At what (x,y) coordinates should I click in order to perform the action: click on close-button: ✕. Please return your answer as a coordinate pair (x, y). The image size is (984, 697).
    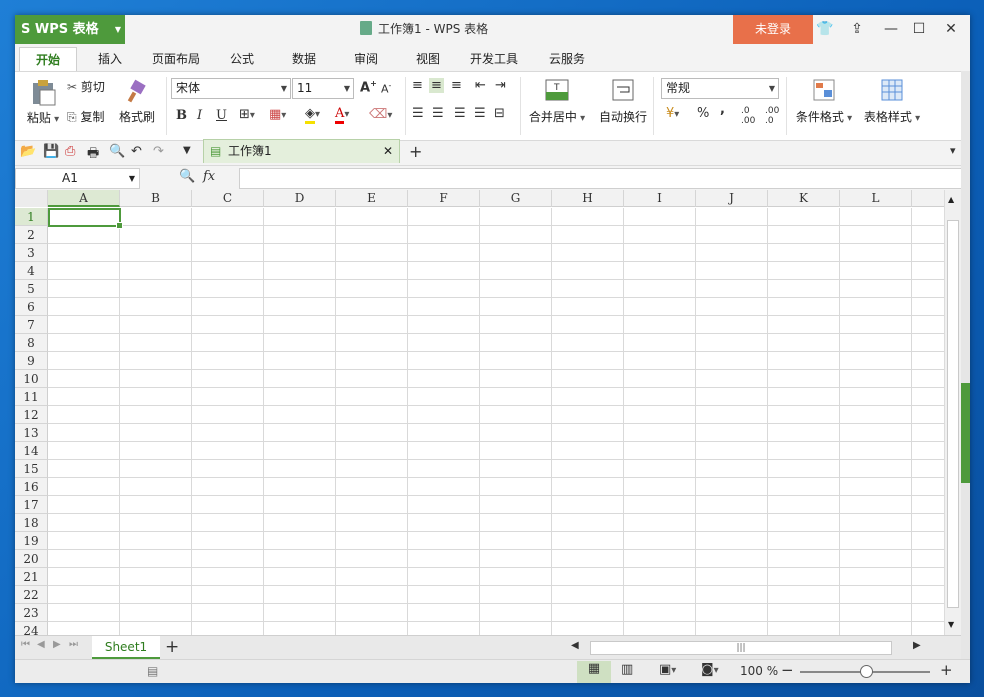
    Looking at the image, I should click on (951, 29).